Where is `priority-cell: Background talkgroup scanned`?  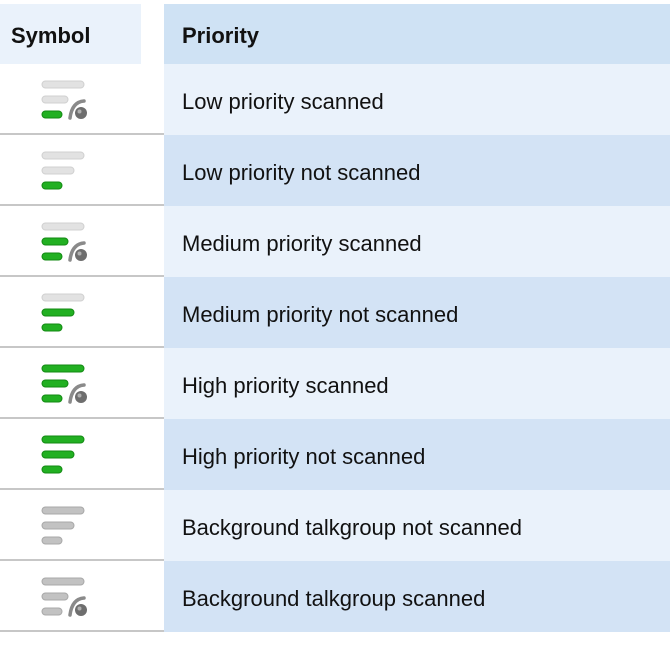
priority-cell: Background talkgroup scanned is located at coordinates (417, 596).